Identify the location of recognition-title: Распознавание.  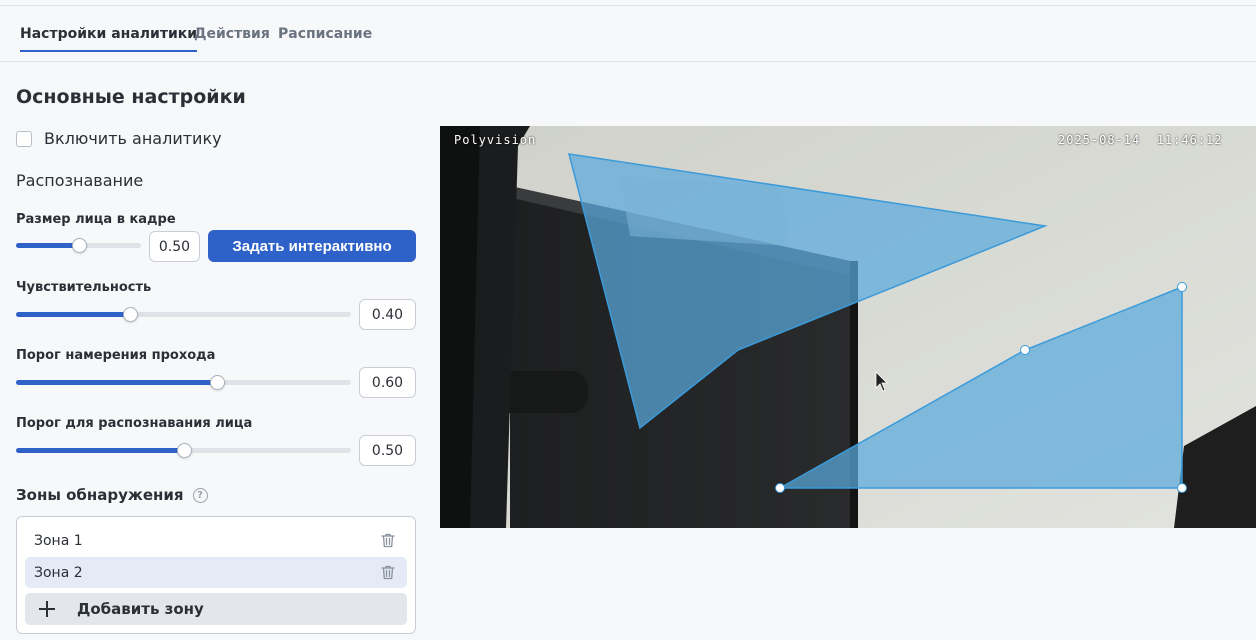
(80, 180).